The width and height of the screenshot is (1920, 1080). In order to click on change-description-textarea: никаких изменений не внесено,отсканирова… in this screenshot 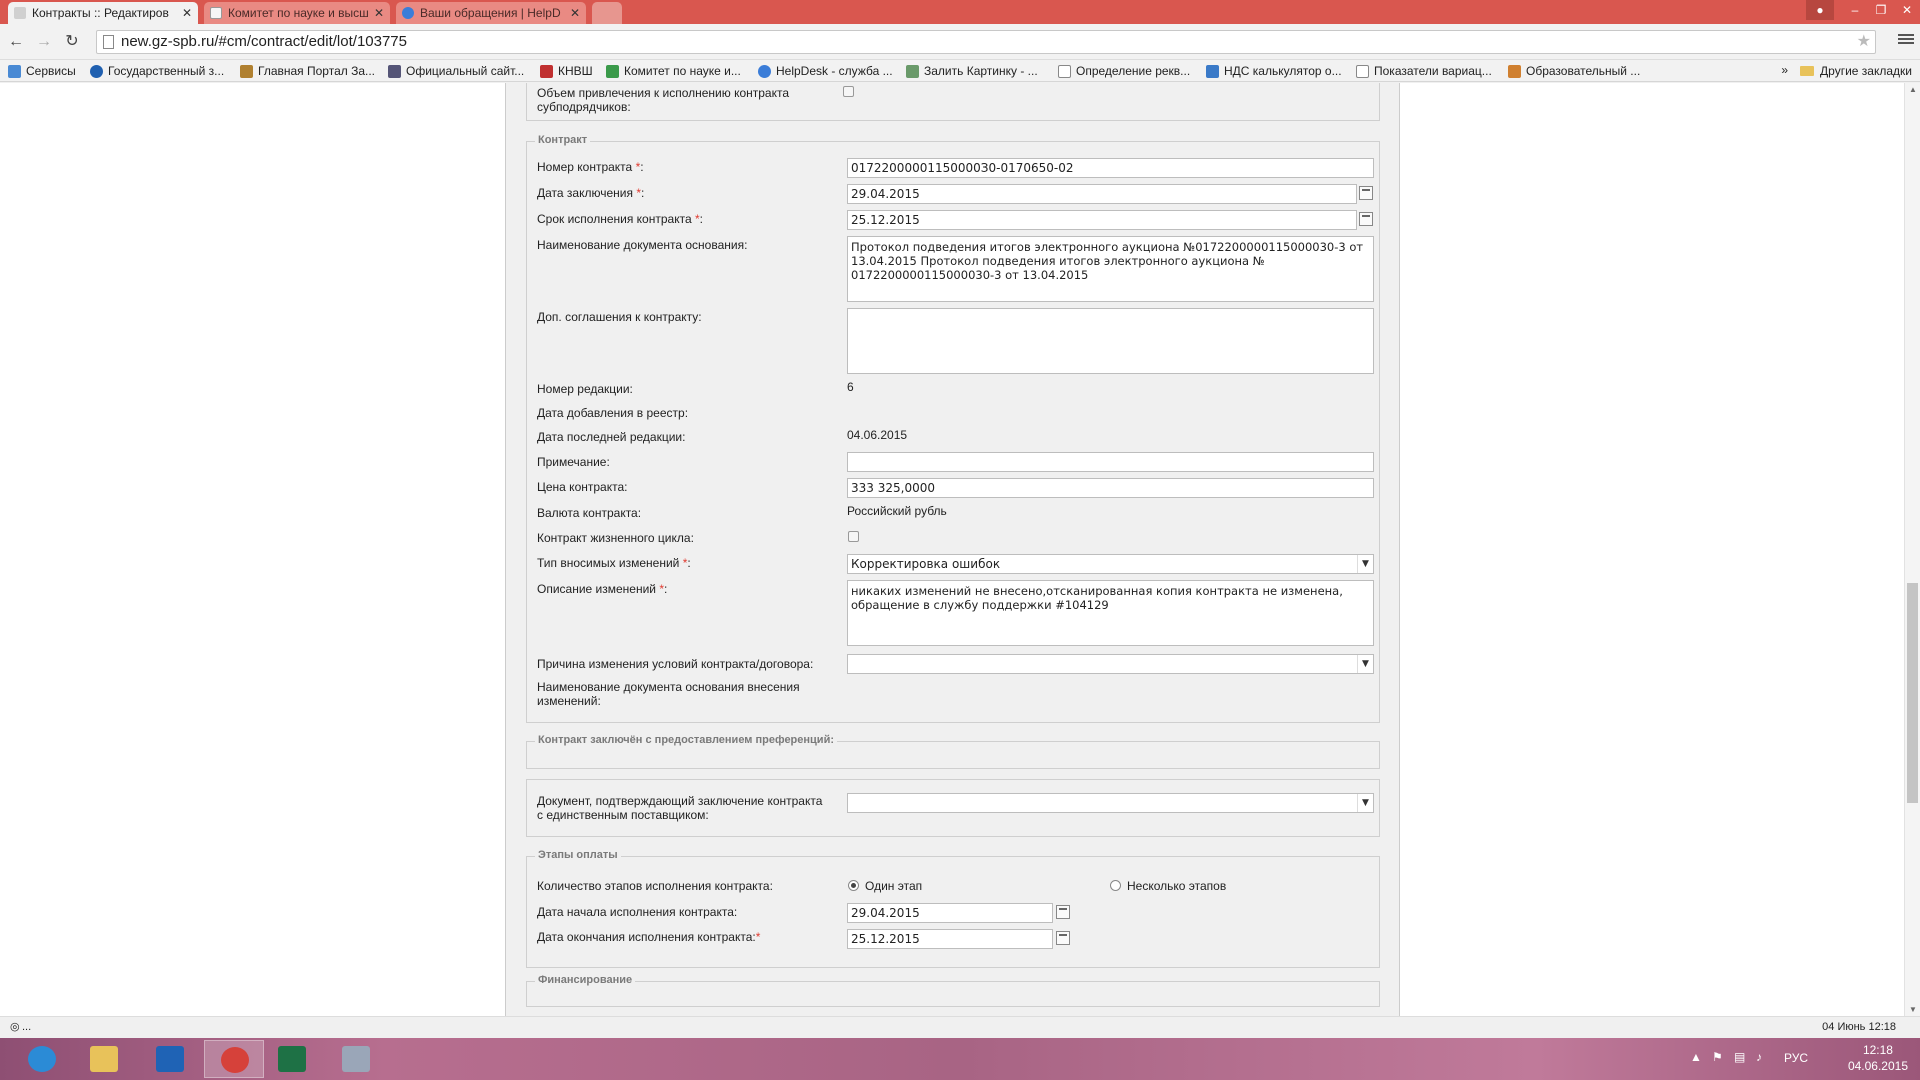, I will do `click(1110, 613)`.